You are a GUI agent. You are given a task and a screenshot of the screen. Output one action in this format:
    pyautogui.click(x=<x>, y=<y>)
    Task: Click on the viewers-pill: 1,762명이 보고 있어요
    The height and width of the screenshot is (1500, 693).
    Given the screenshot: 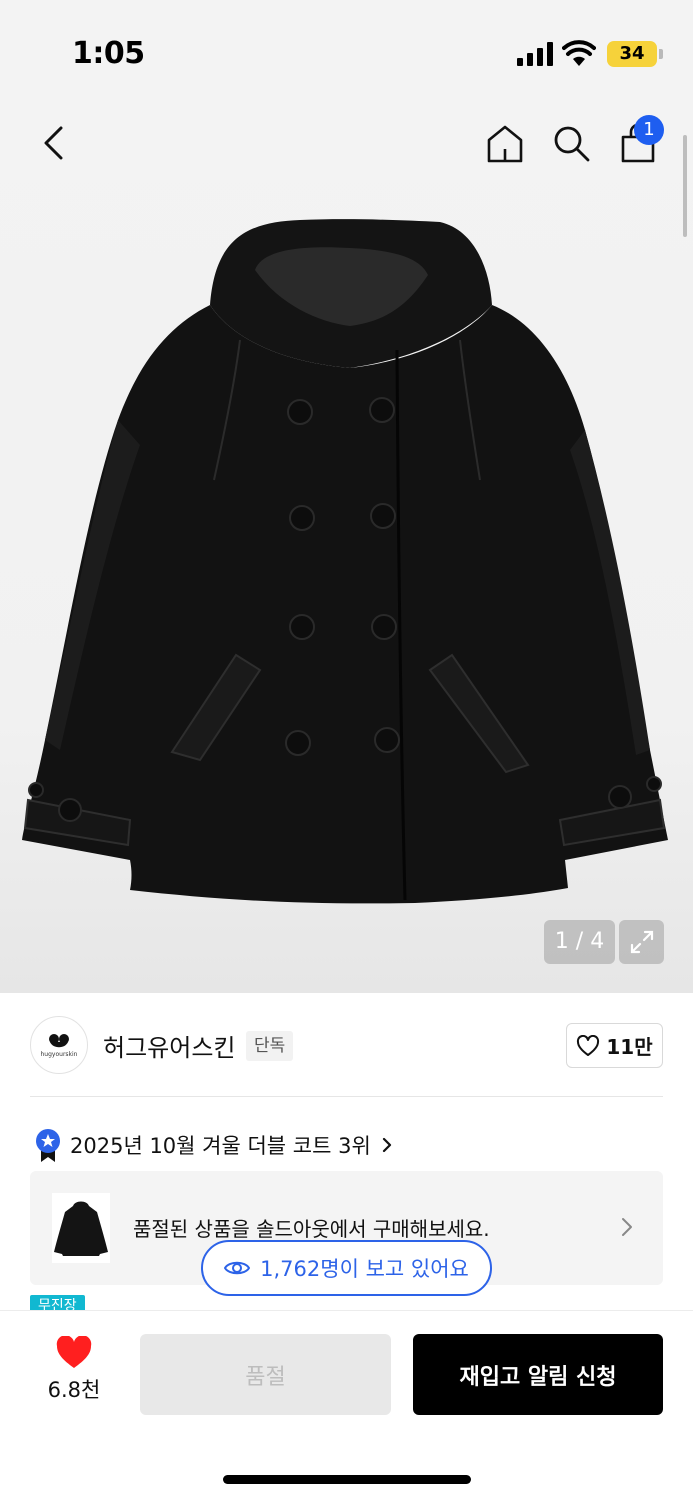 What is the action you would take?
    pyautogui.click(x=346, y=1268)
    